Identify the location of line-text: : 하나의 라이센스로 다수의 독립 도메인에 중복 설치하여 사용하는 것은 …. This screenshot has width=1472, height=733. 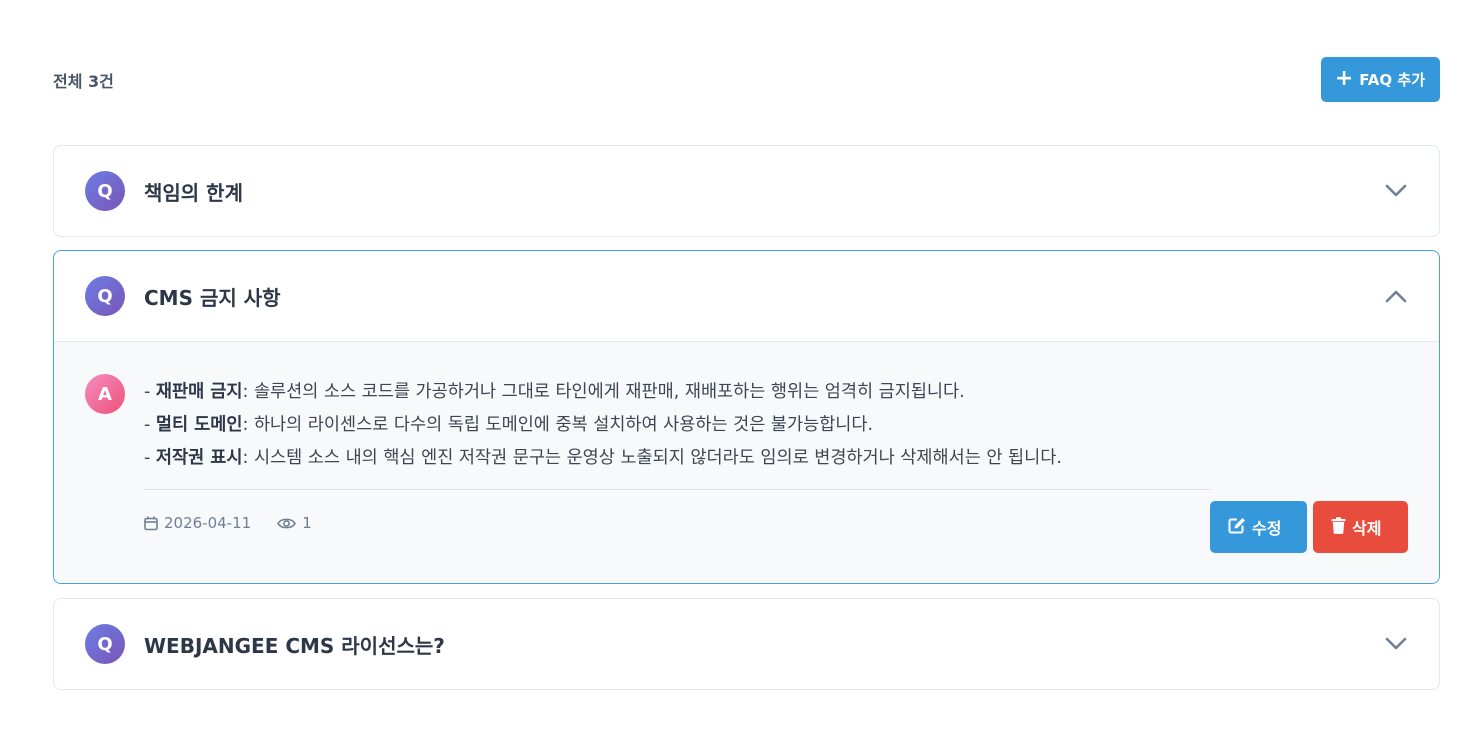
(558, 425).